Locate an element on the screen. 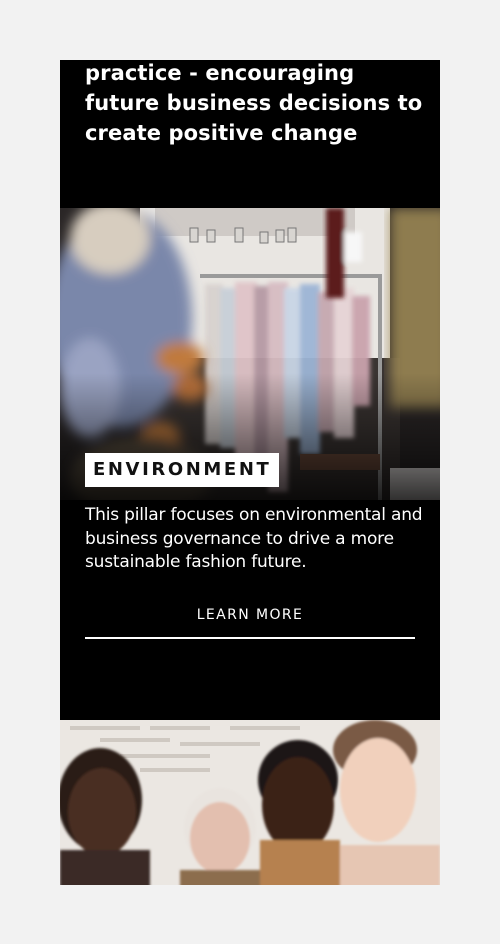 This screenshot has width=500, height=944. learn-more-link: LEARN MORE is located at coordinates (250, 617).